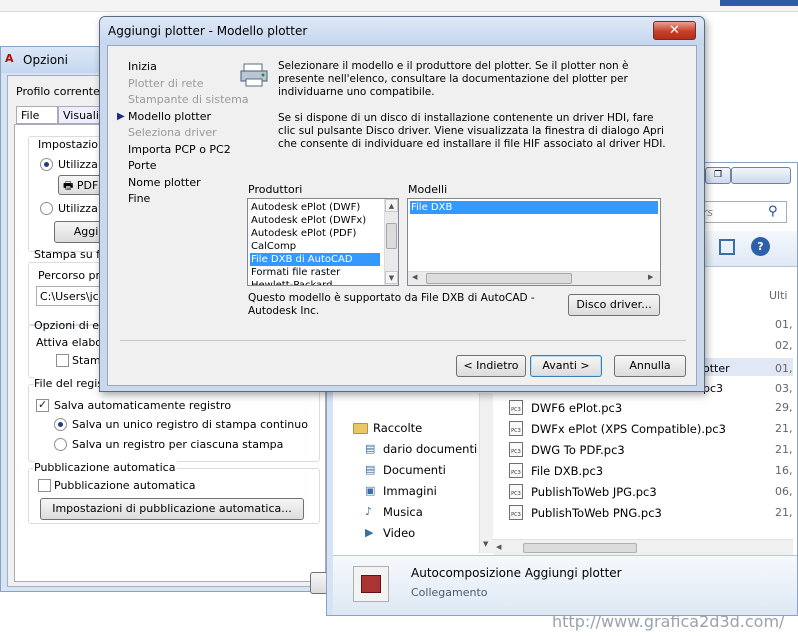  What do you see at coordinates (125, 485) in the screenshot?
I see `autopublish-checkbox-label: Pubblicazione automatica` at bounding box center [125, 485].